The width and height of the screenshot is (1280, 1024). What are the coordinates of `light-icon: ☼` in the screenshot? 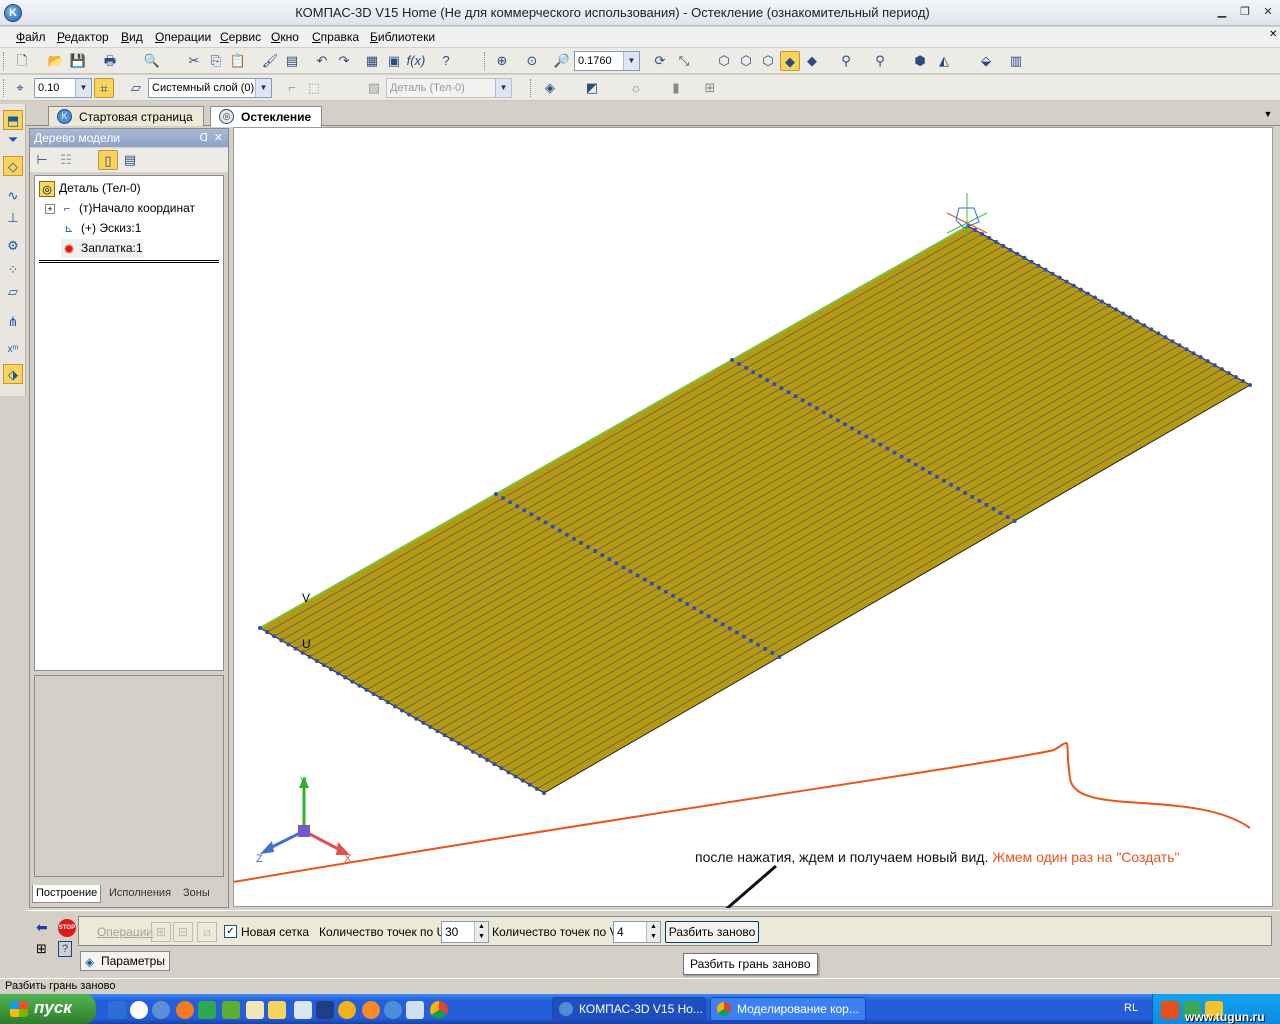 It's located at (636, 88).